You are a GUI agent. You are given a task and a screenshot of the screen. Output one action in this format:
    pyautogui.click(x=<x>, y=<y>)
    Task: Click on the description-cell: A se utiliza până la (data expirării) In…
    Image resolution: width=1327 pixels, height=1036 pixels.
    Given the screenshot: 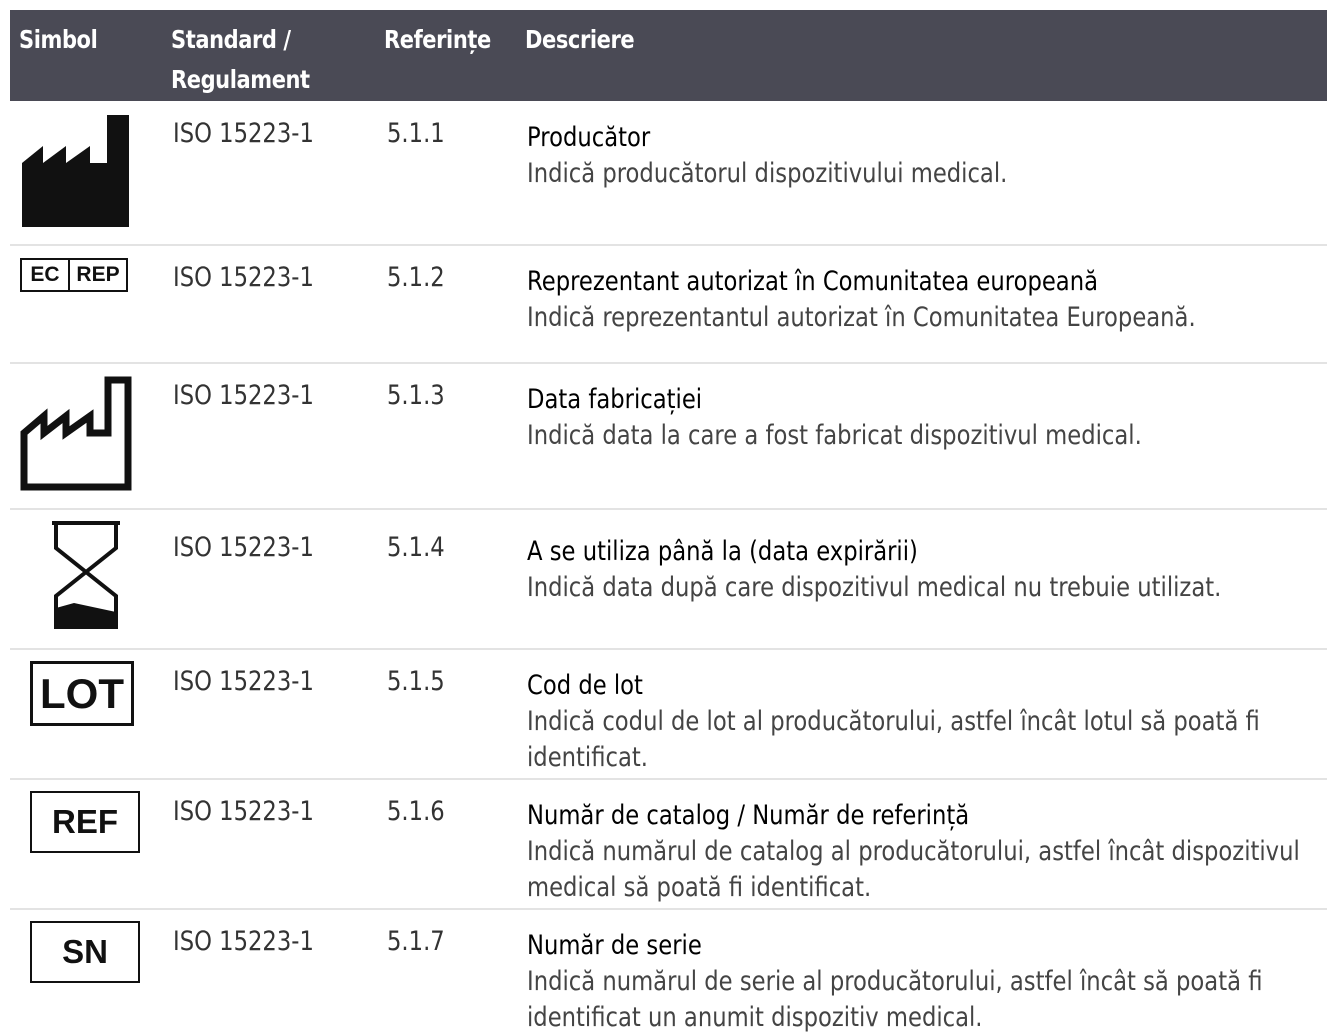 What is the action you would take?
    pyautogui.click(x=917, y=570)
    